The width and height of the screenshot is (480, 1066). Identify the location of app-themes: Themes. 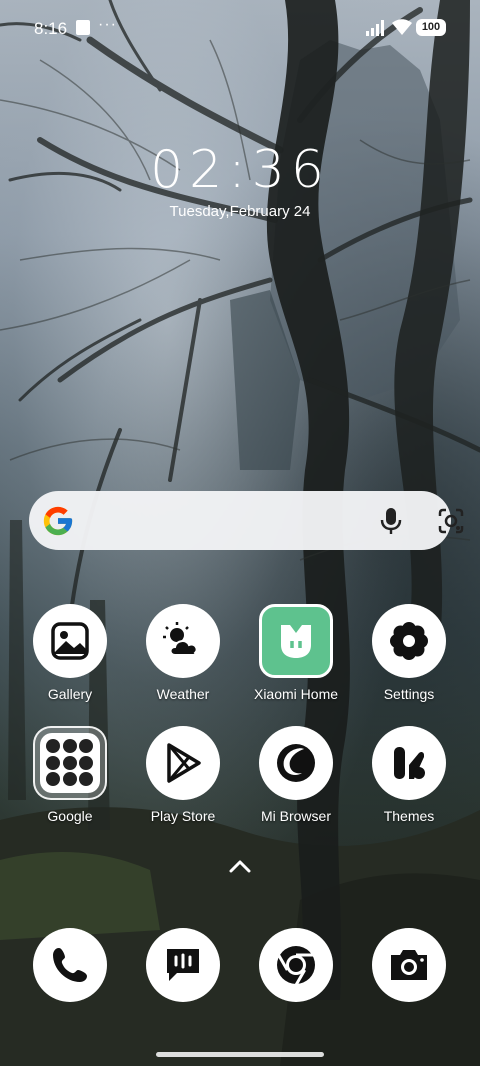
(409, 775).